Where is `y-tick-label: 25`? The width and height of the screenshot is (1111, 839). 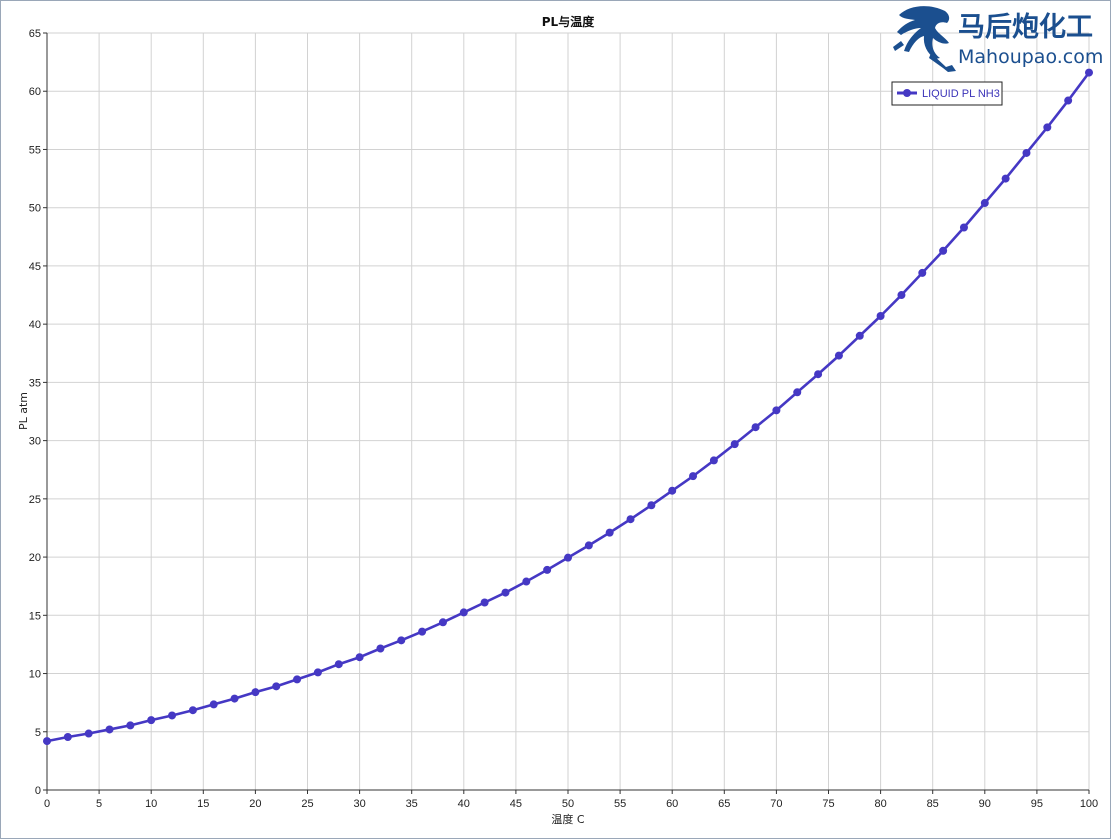 y-tick-label: 25 is located at coordinates (35, 500).